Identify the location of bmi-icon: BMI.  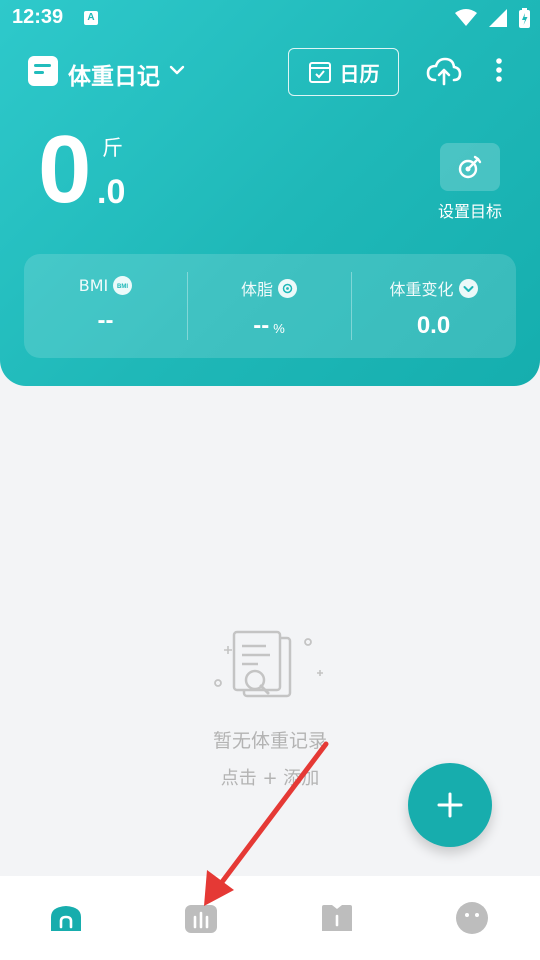
(123, 285).